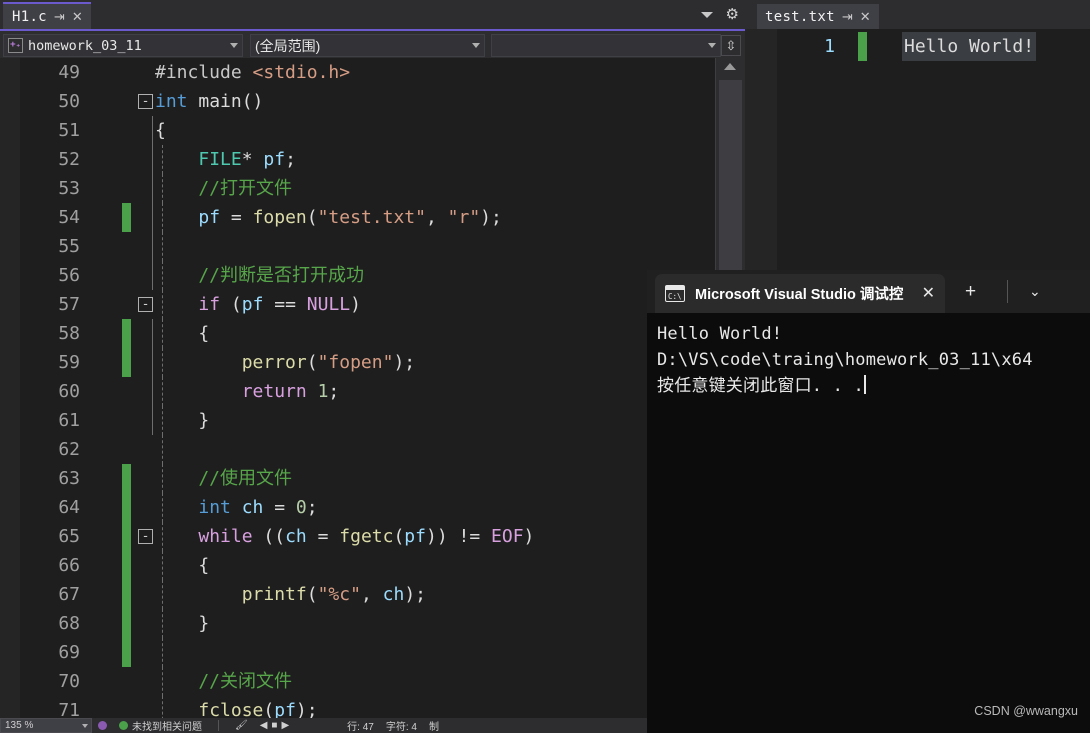 The image size is (1090, 733). What do you see at coordinates (372, 652) in the screenshot?
I see `code-line: 69` at bounding box center [372, 652].